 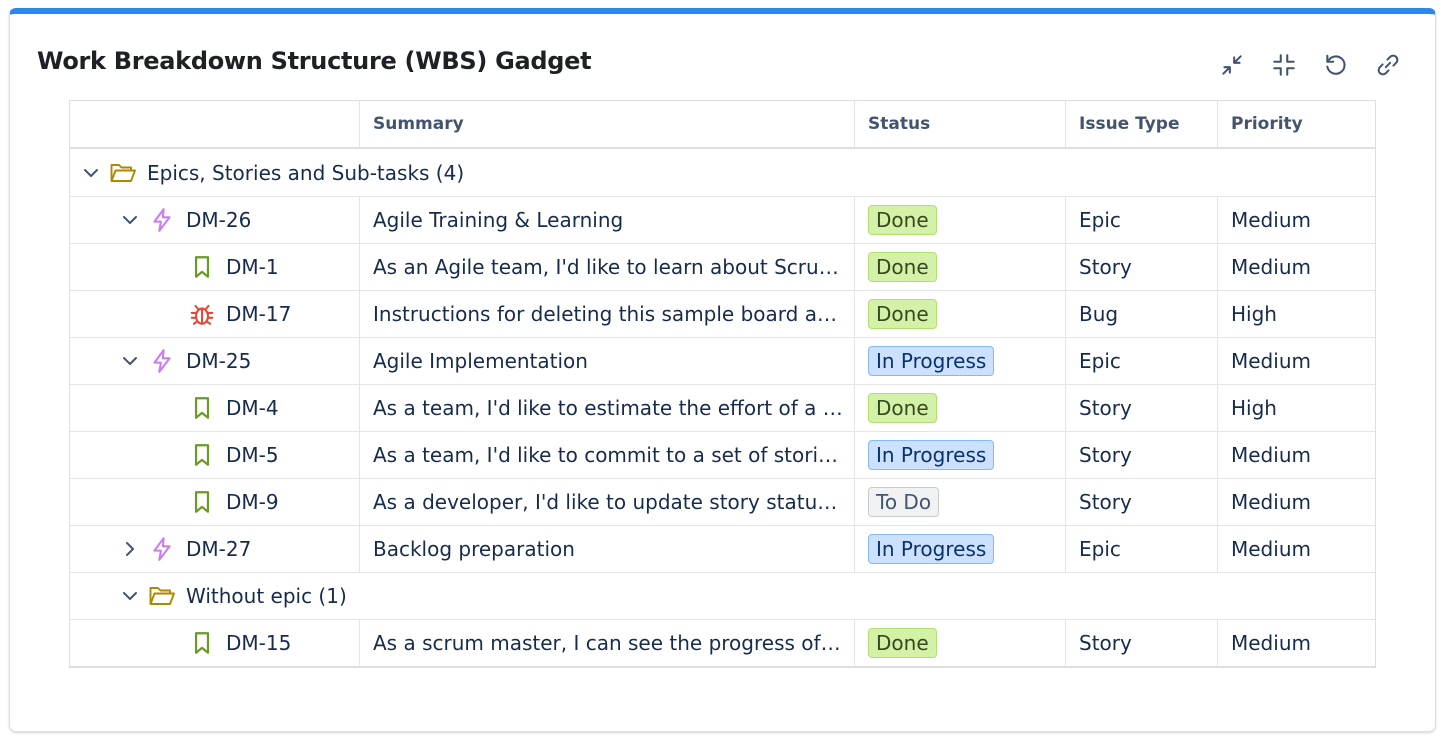 I want to click on issue-key-link: DM-26, so click(x=218, y=220).